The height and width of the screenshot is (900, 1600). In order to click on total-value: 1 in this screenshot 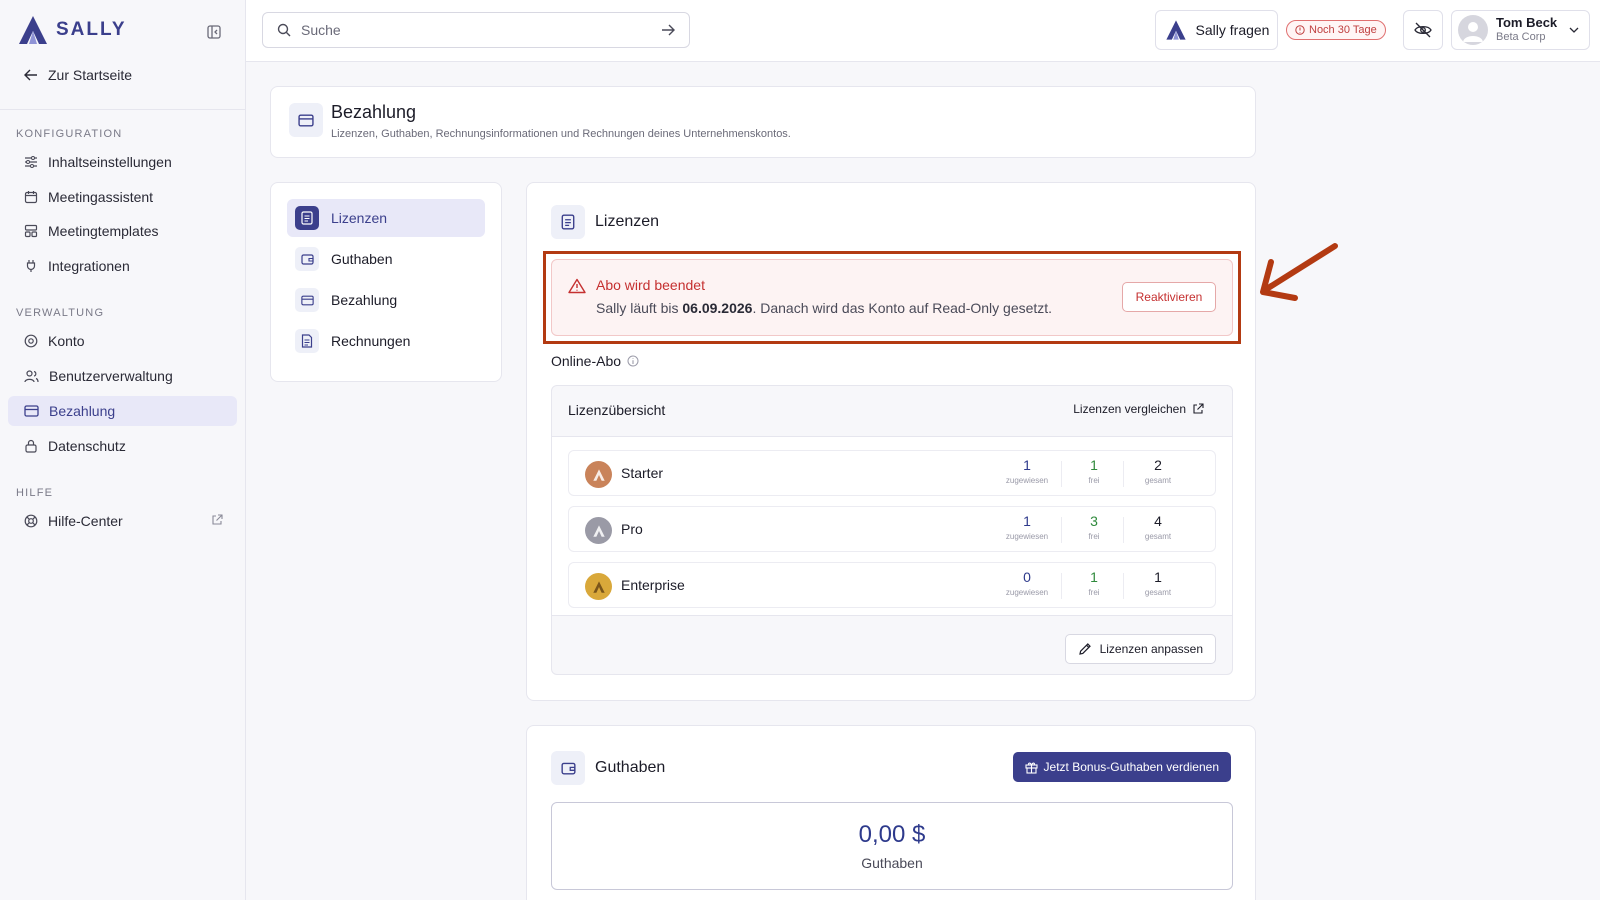, I will do `click(1158, 577)`.